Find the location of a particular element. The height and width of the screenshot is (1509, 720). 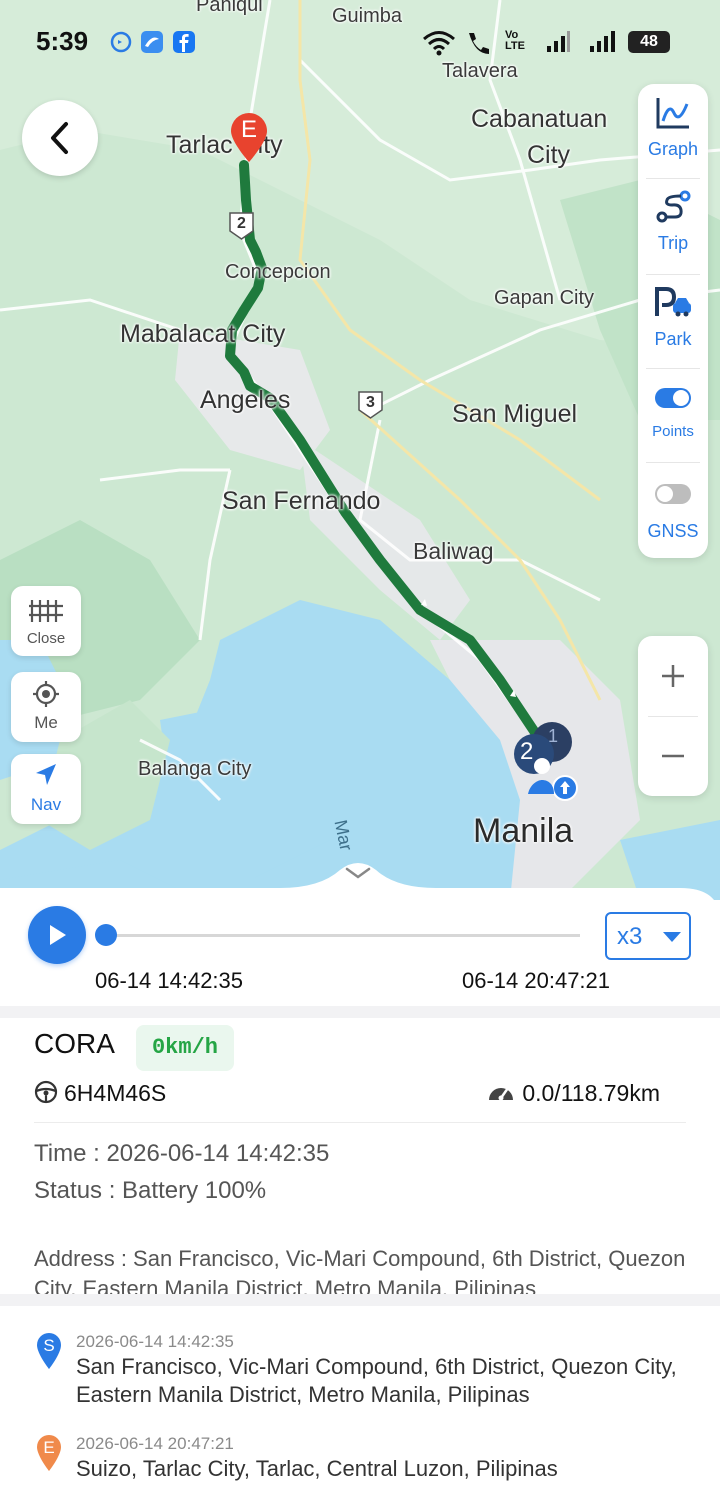

play-icon is located at coordinates (58, 935).